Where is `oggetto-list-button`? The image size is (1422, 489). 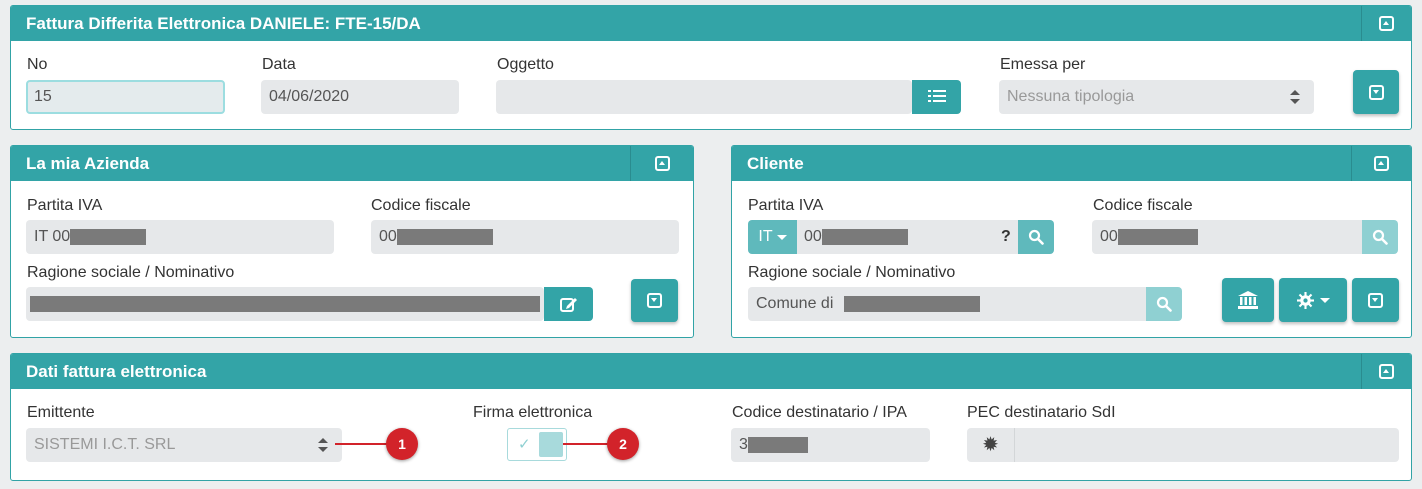
oggetto-list-button is located at coordinates (936, 97).